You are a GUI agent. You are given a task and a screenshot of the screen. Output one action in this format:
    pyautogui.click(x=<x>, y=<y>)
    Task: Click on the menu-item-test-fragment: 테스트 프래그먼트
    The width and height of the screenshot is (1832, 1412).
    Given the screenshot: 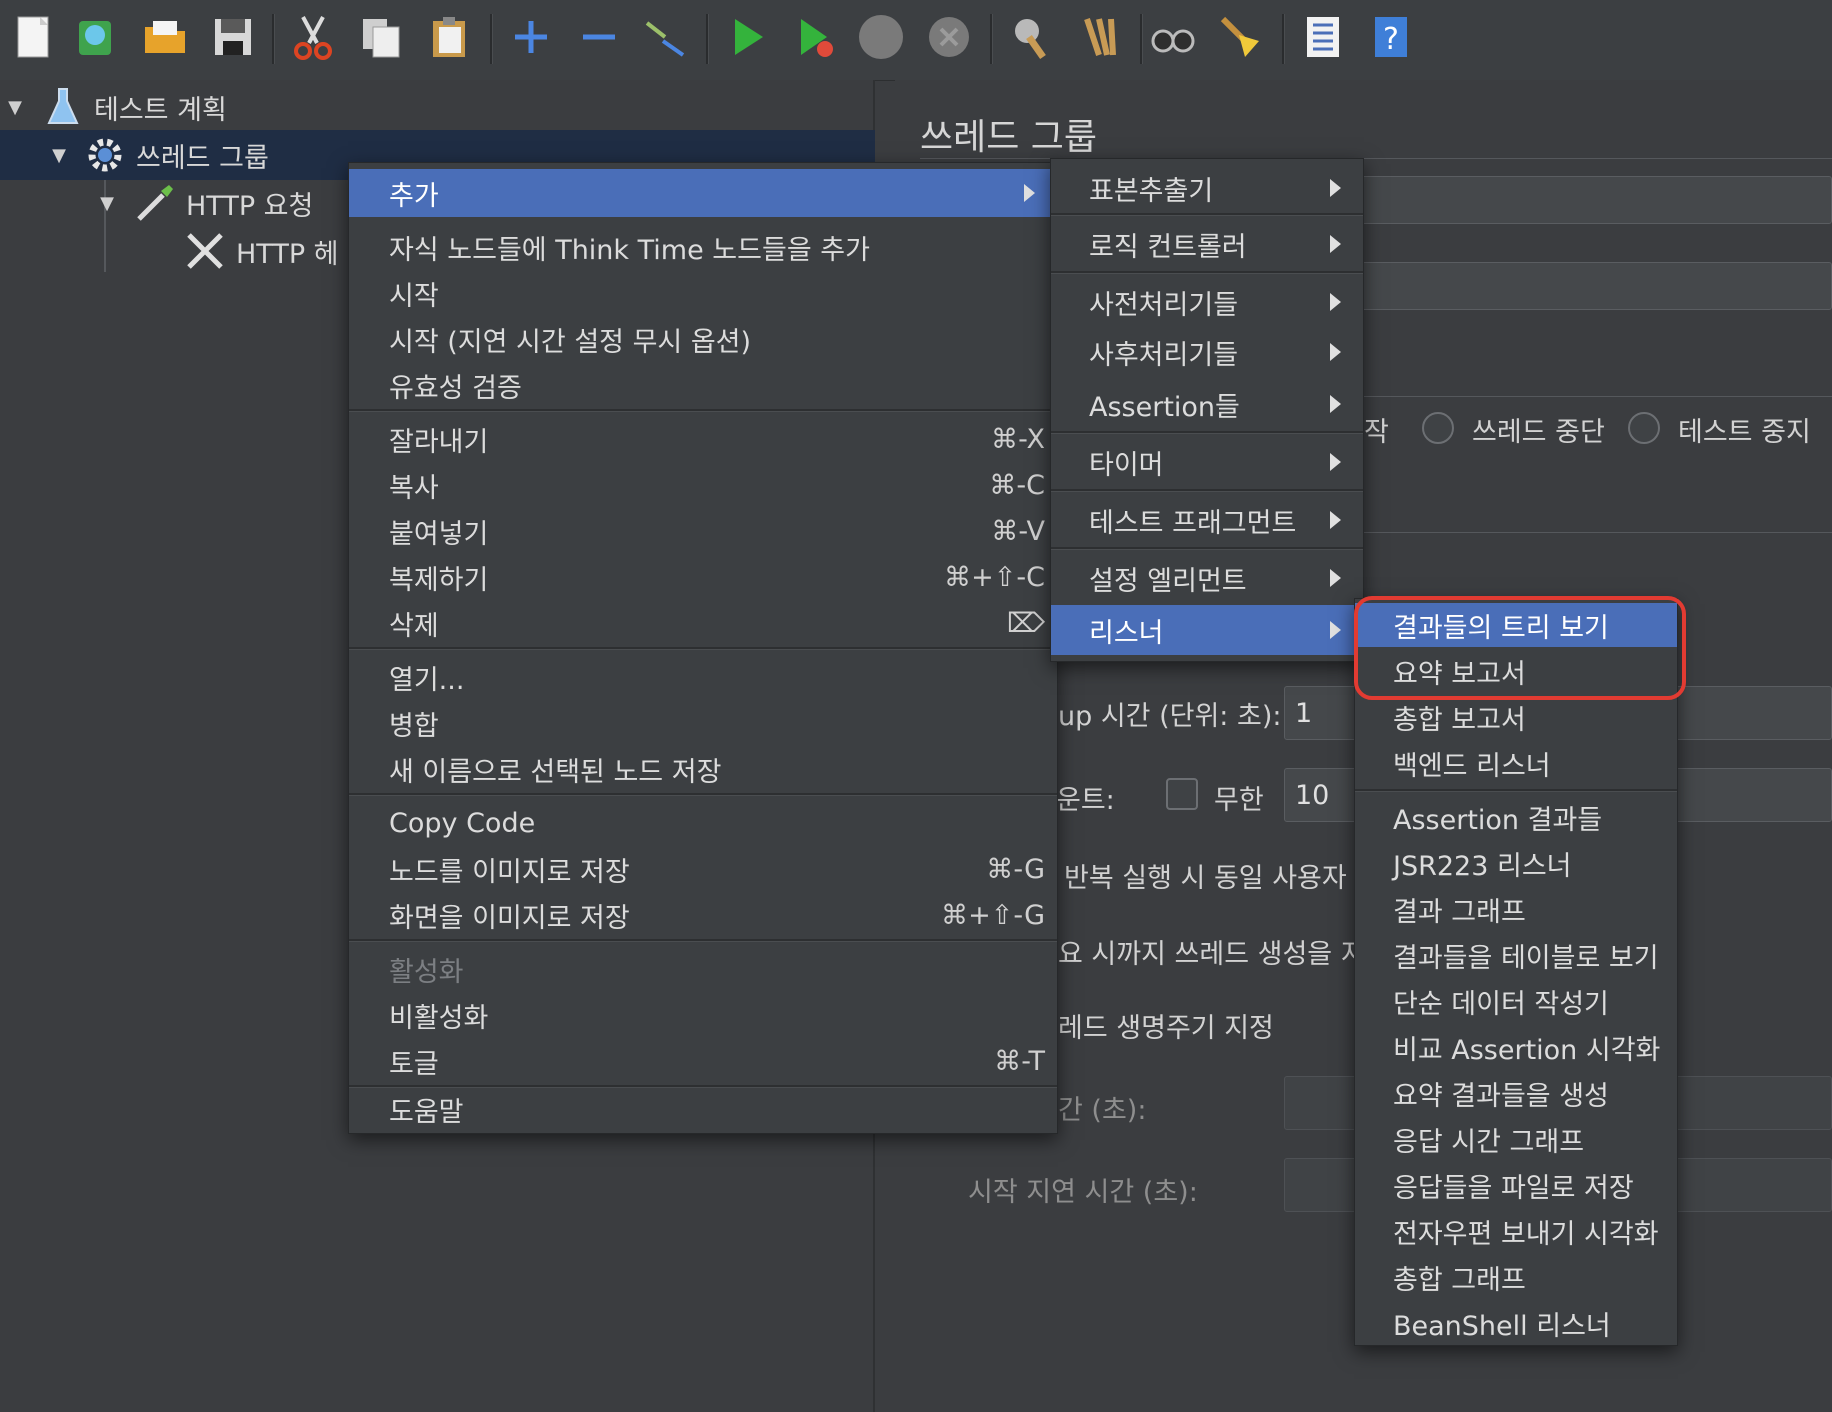 What is the action you would take?
    pyautogui.click(x=1207, y=520)
    